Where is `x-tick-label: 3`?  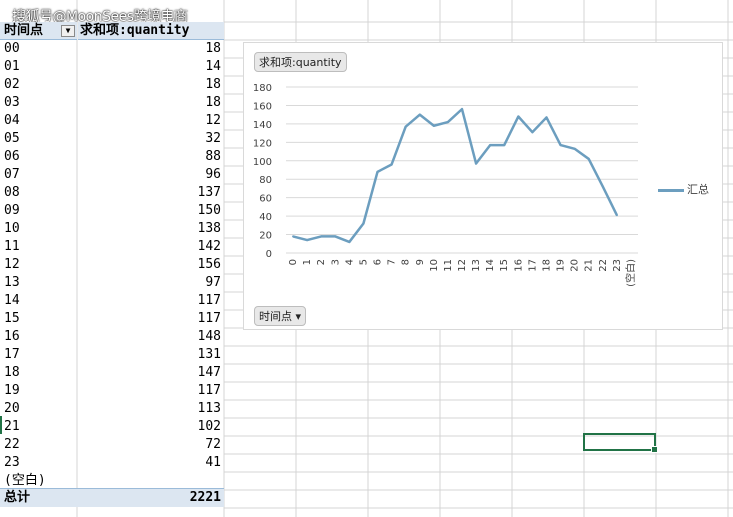 x-tick-label: 3 is located at coordinates (335, 262).